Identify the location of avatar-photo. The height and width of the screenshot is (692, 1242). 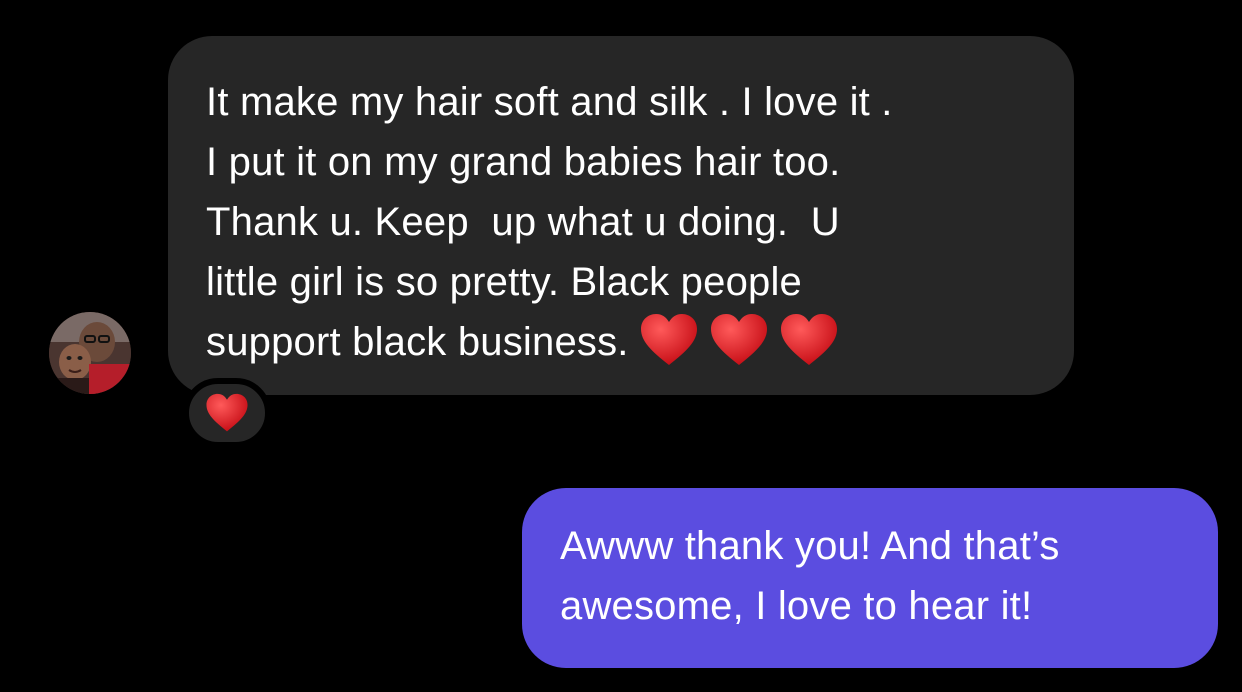
(90, 353).